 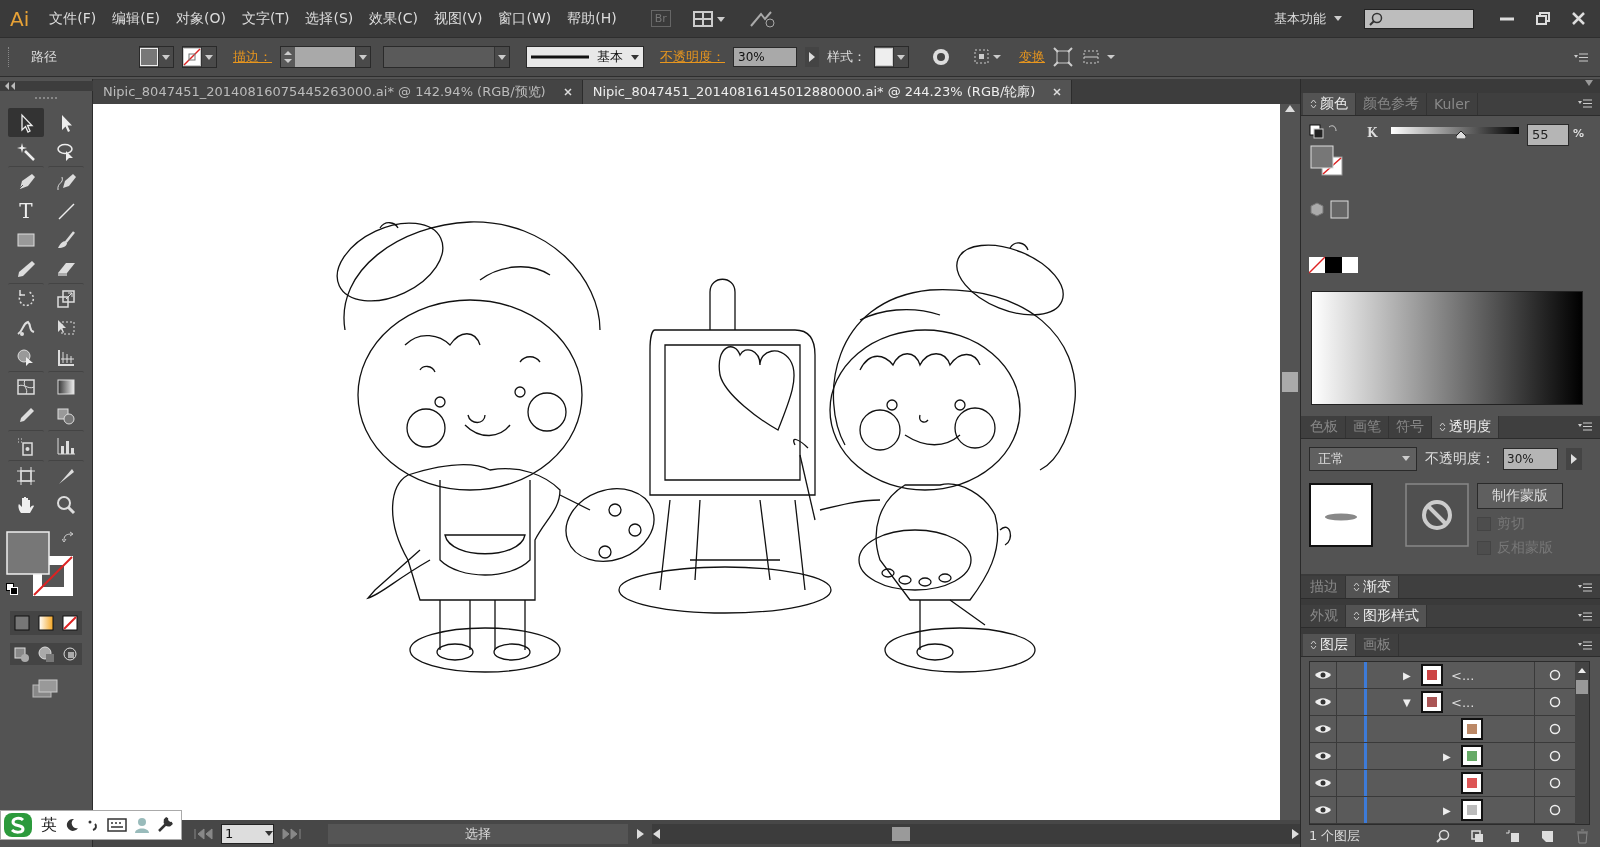 What do you see at coordinates (199, 57) in the screenshot?
I see `stroke-dropdown` at bounding box center [199, 57].